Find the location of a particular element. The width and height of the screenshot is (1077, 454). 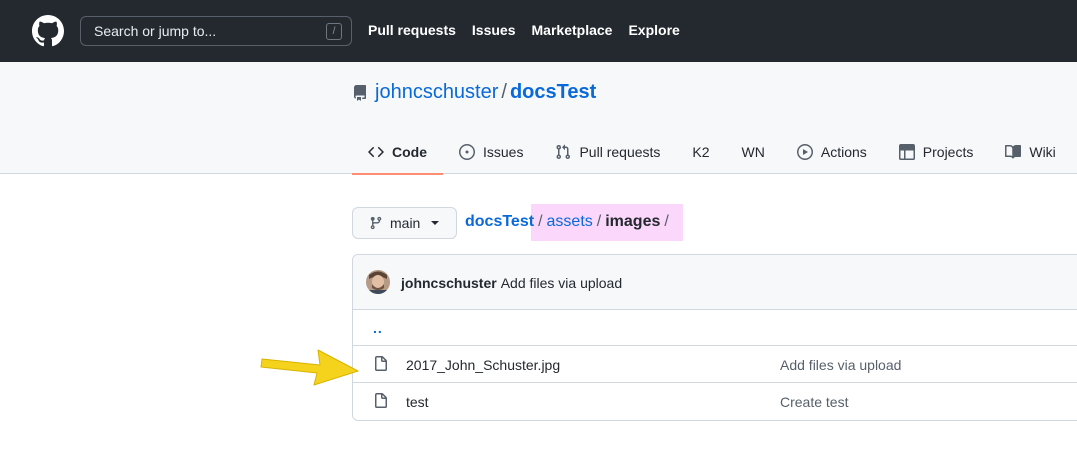

search-input: Search or jump to... / is located at coordinates (216, 31).